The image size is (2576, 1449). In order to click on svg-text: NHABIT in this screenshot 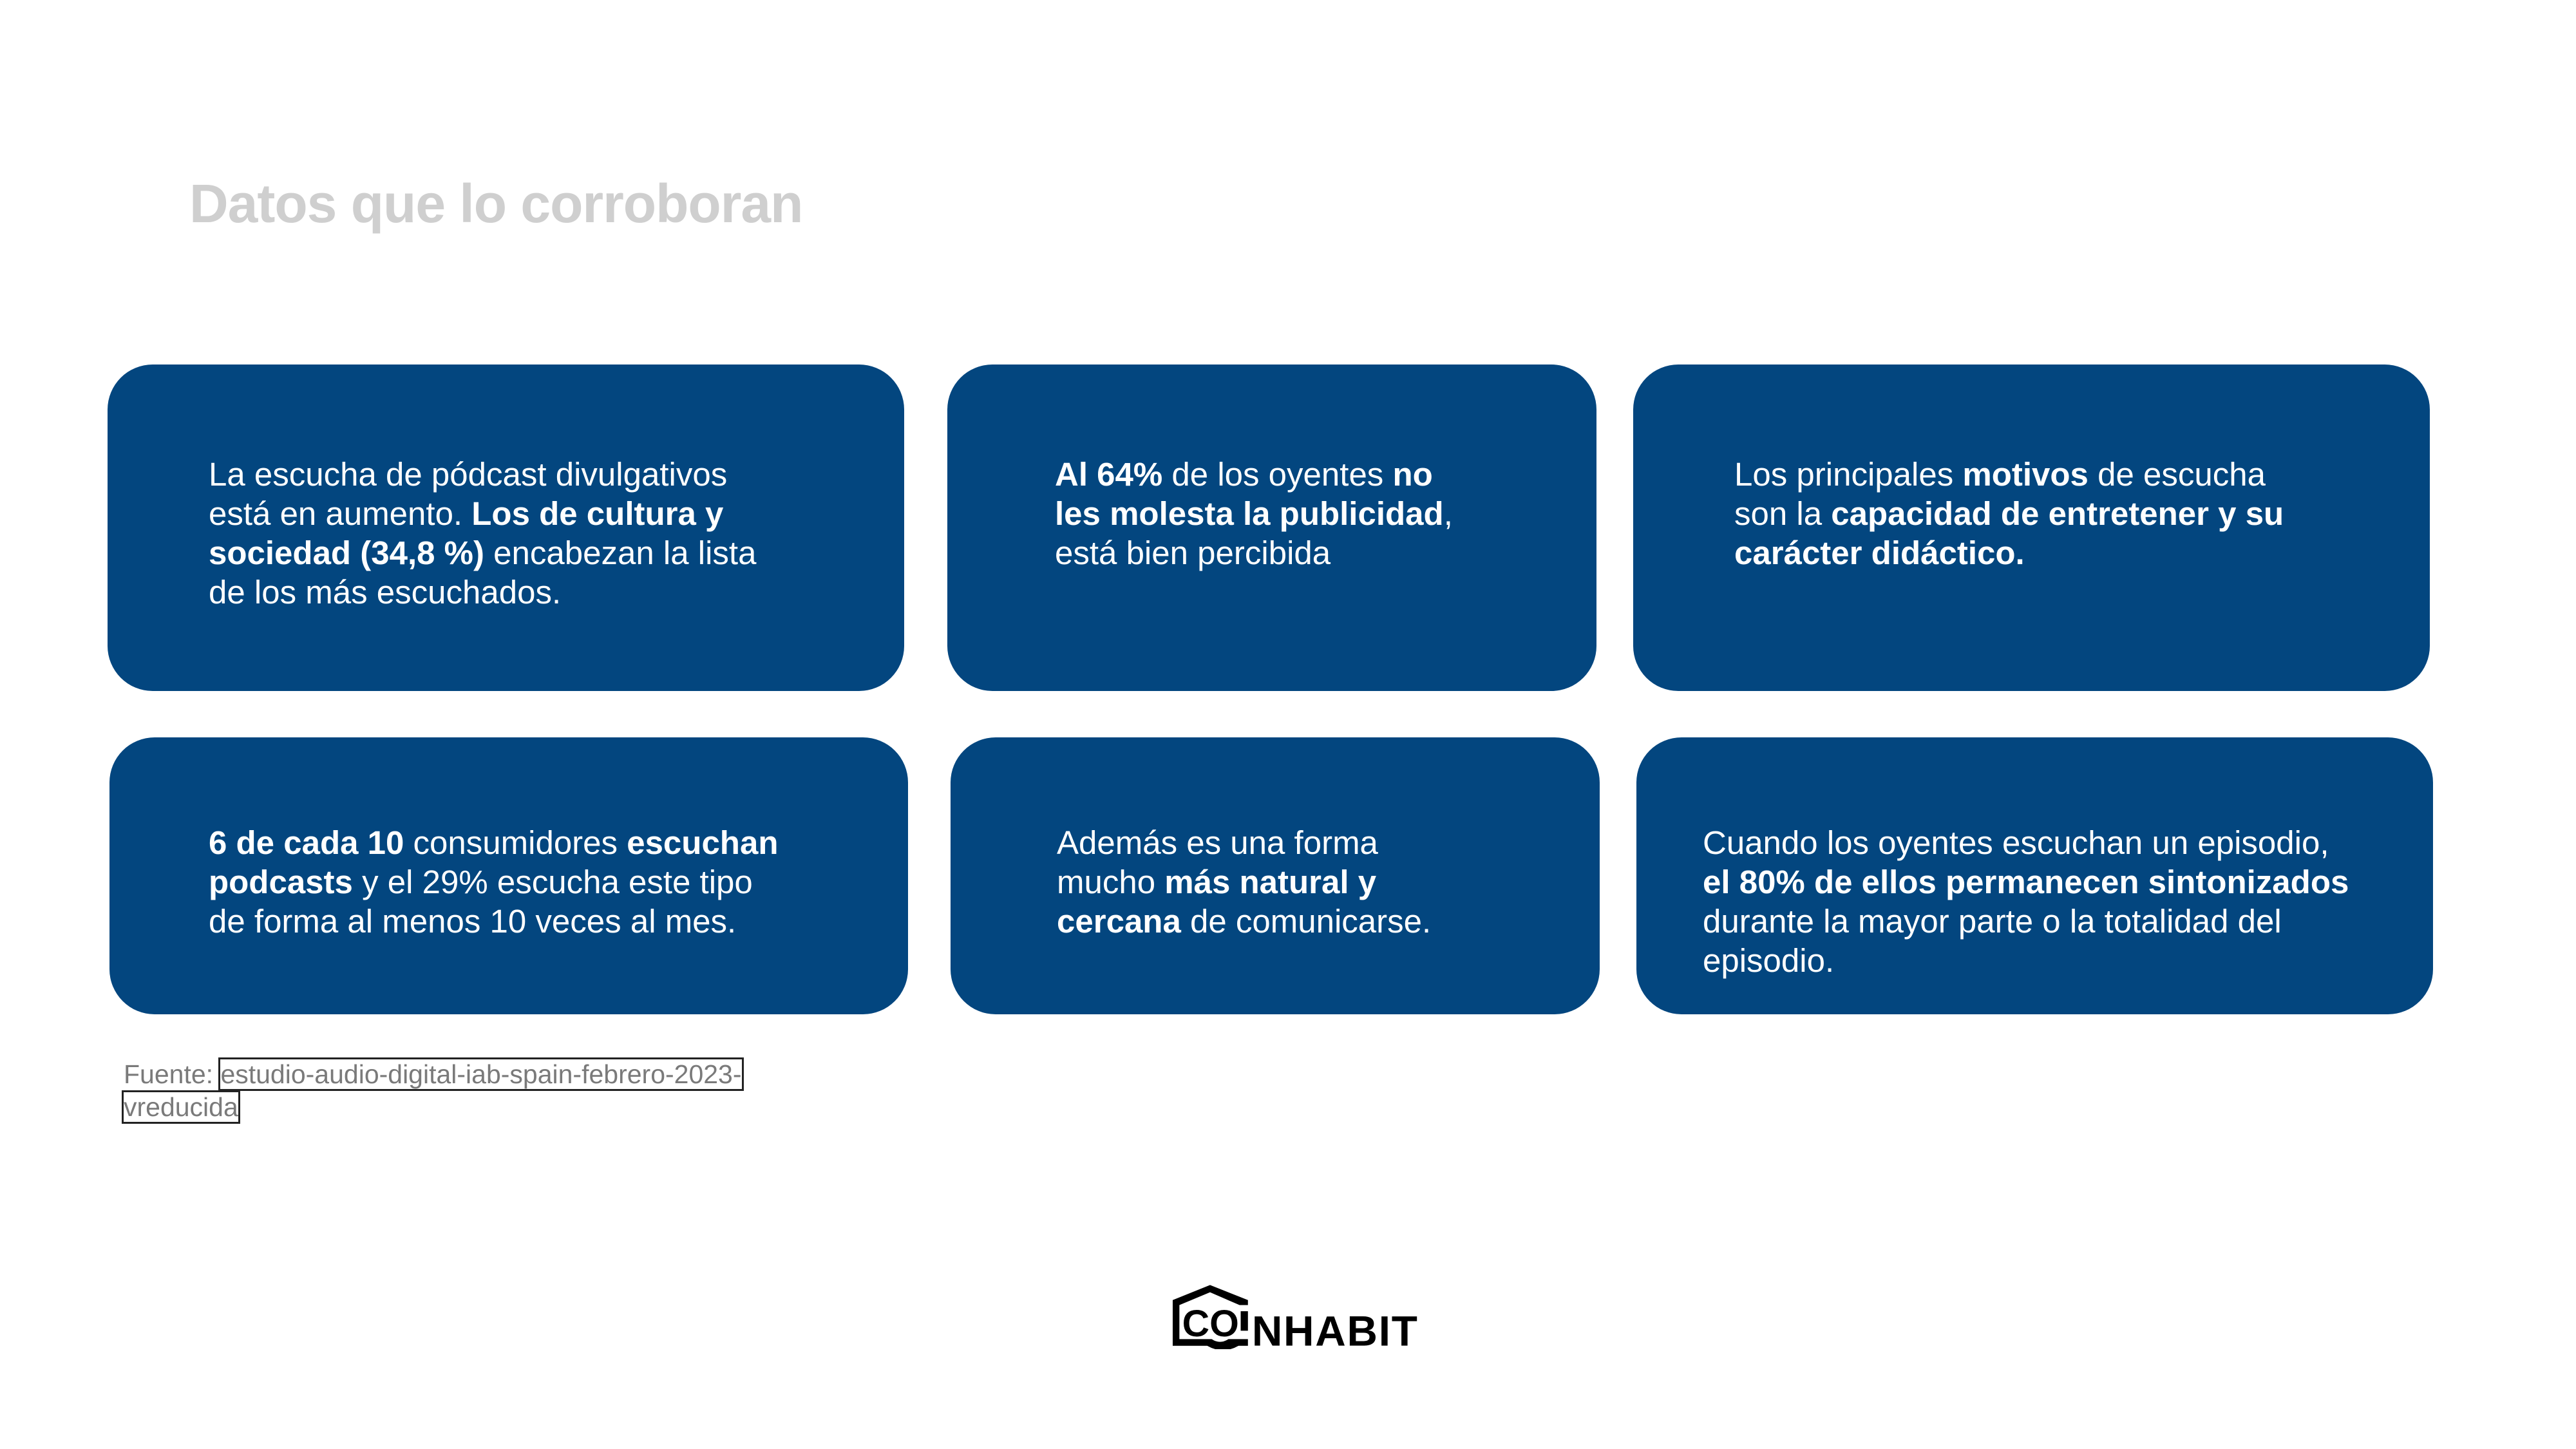, I will do `click(1335, 1328)`.